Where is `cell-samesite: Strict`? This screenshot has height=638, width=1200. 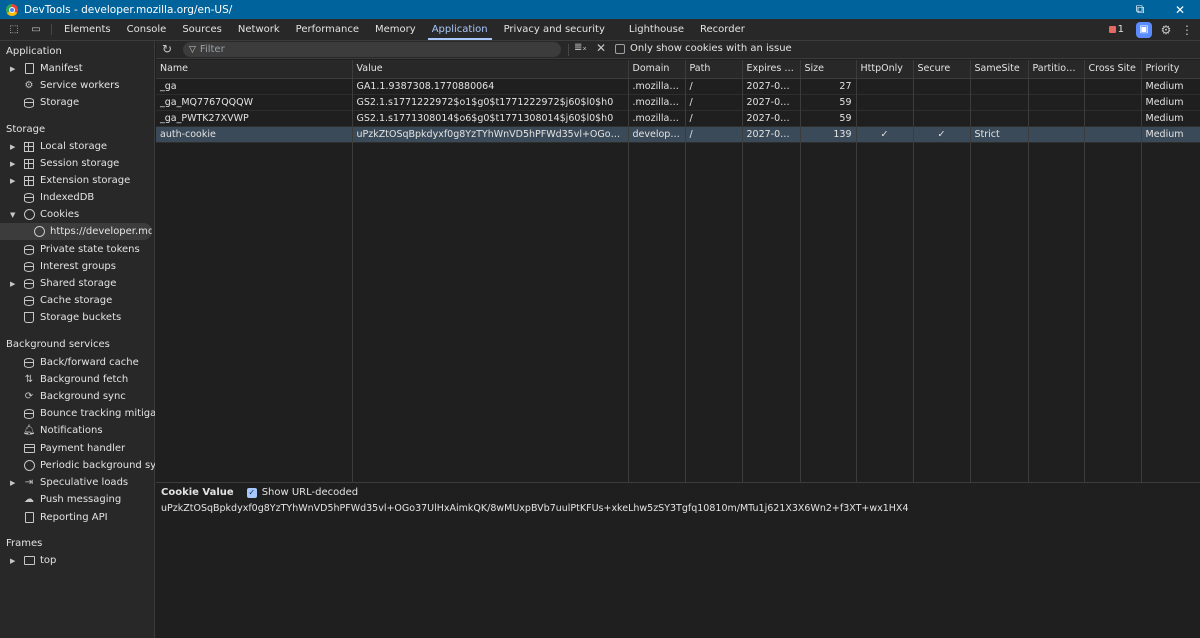
cell-samesite: Strict is located at coordinates (999, 134).